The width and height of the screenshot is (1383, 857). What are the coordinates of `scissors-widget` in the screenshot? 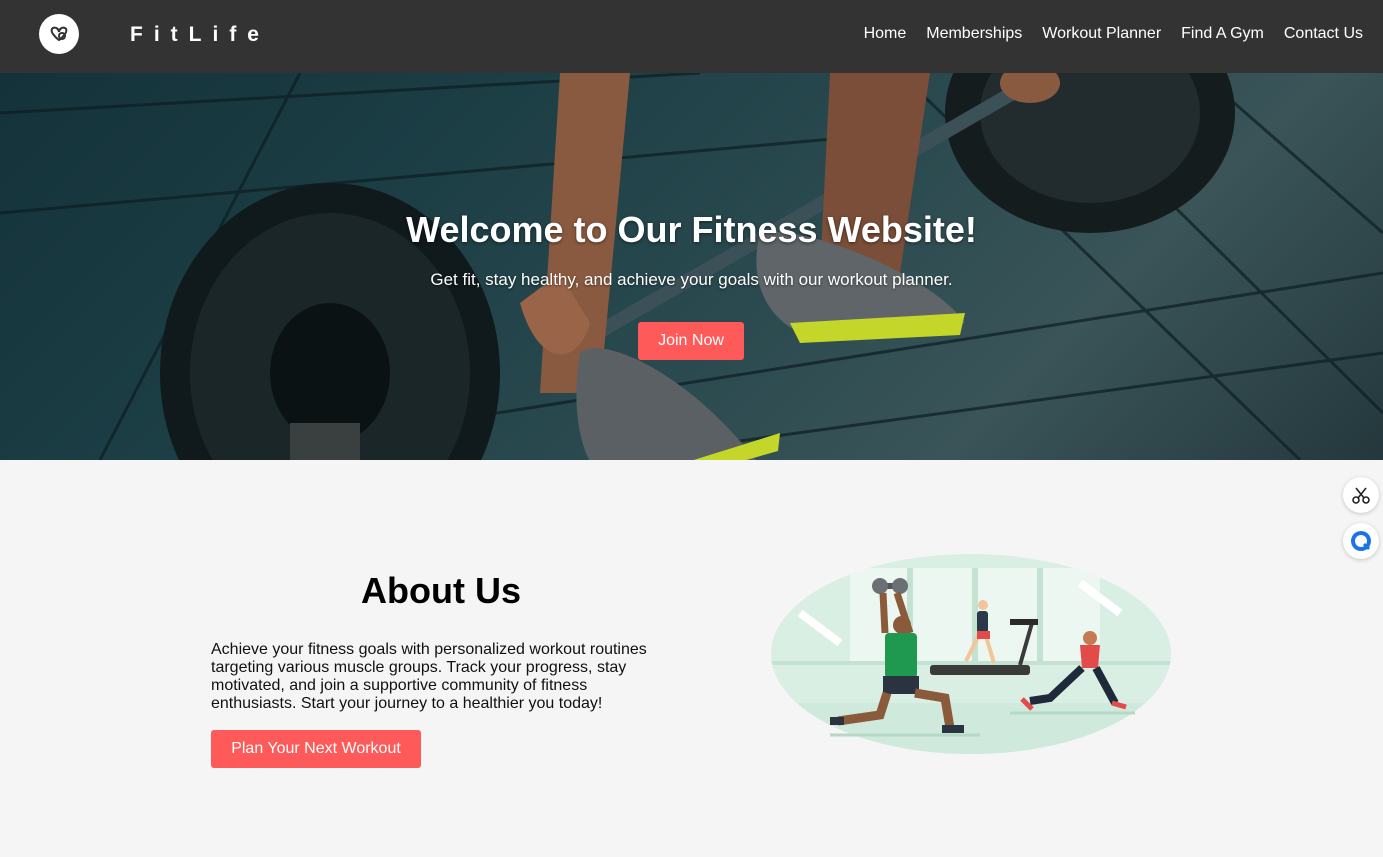 It's located at (1361, 495).